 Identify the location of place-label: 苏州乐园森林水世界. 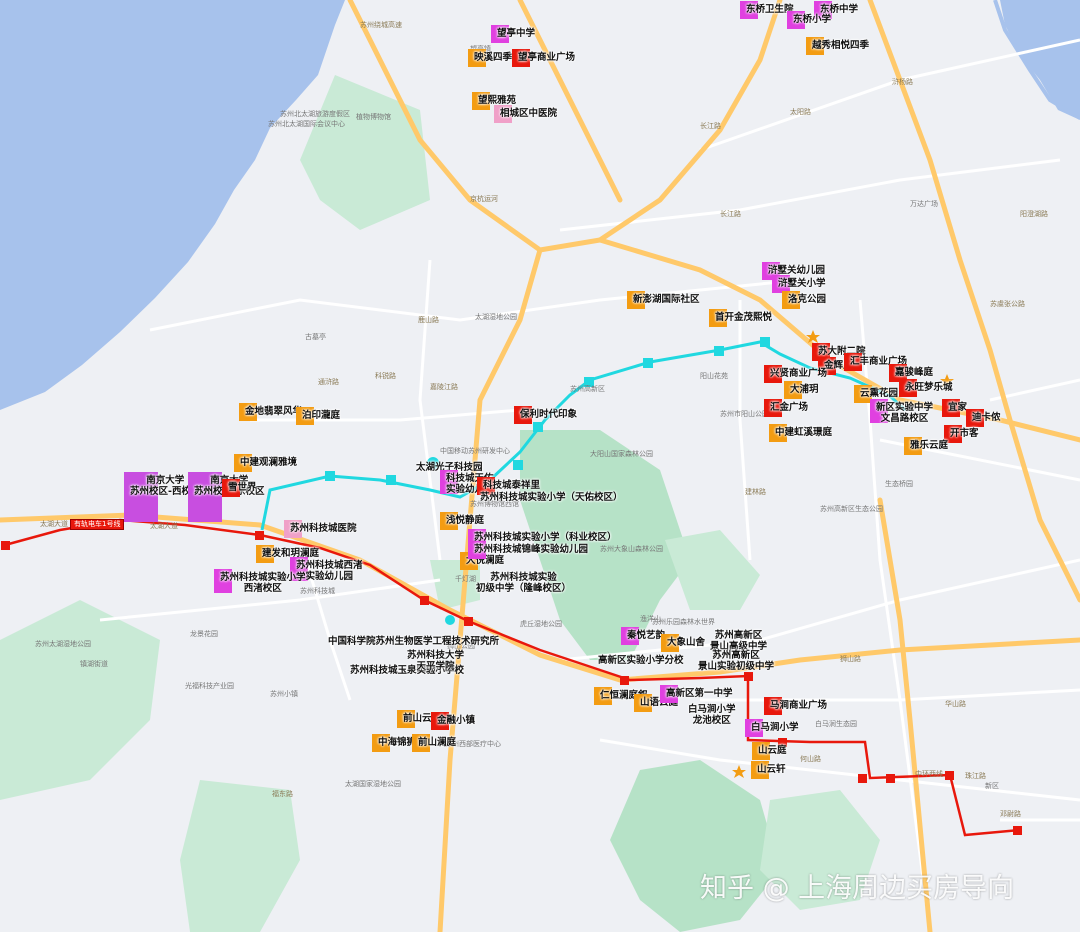
(683, 622).